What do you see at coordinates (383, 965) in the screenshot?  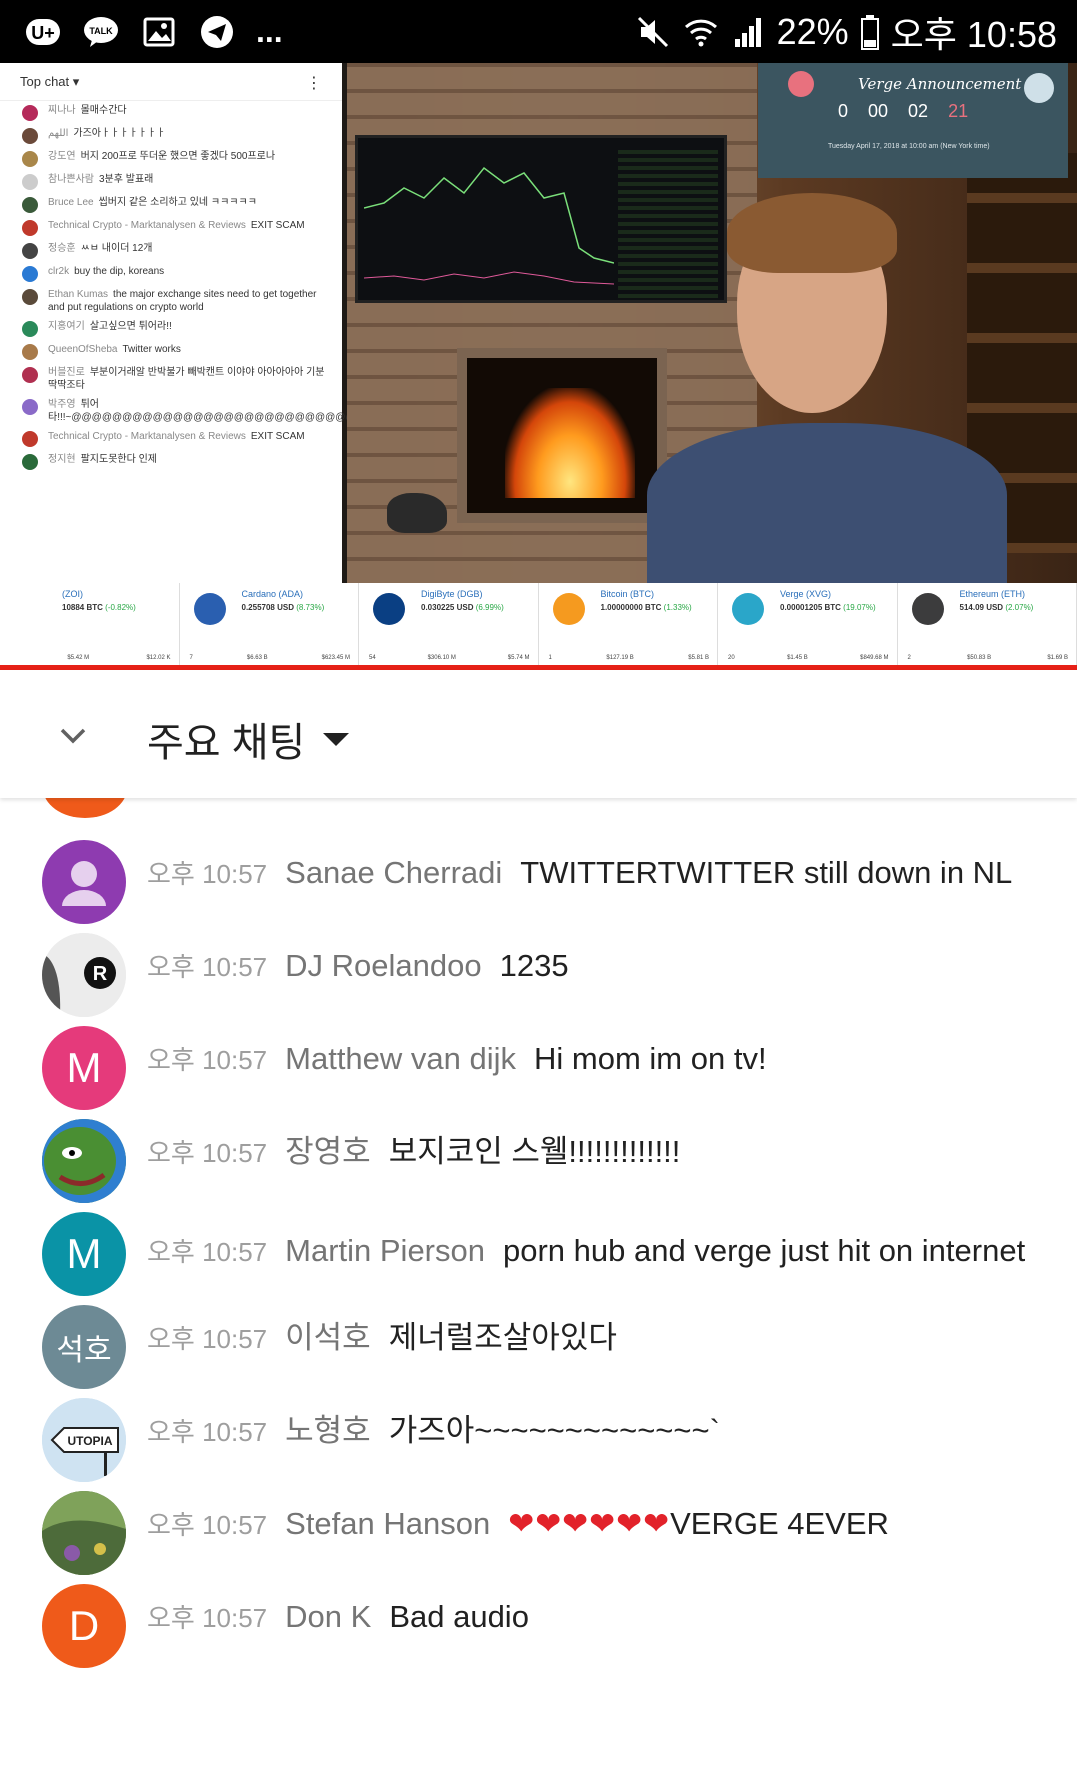 I see `author-name: DJ Roelandoo` at bounding box center [383, 965].